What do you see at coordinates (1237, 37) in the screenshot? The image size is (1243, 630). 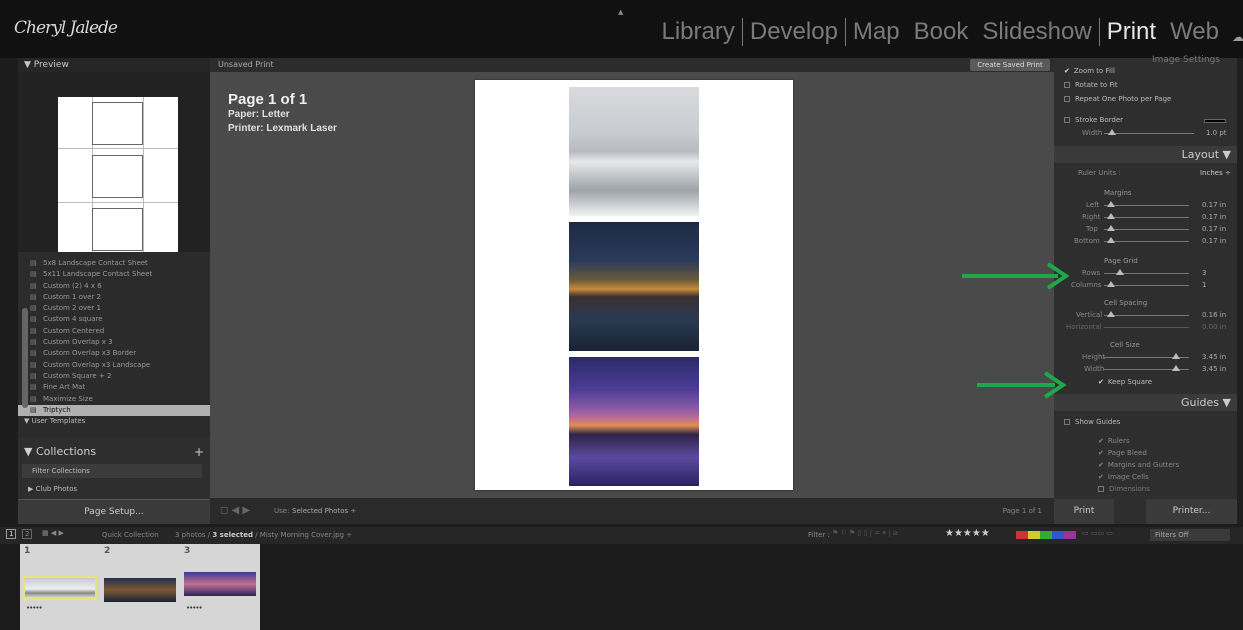 I see `cloud-sync-icon: ☁` at bounding box center [1237, 37].